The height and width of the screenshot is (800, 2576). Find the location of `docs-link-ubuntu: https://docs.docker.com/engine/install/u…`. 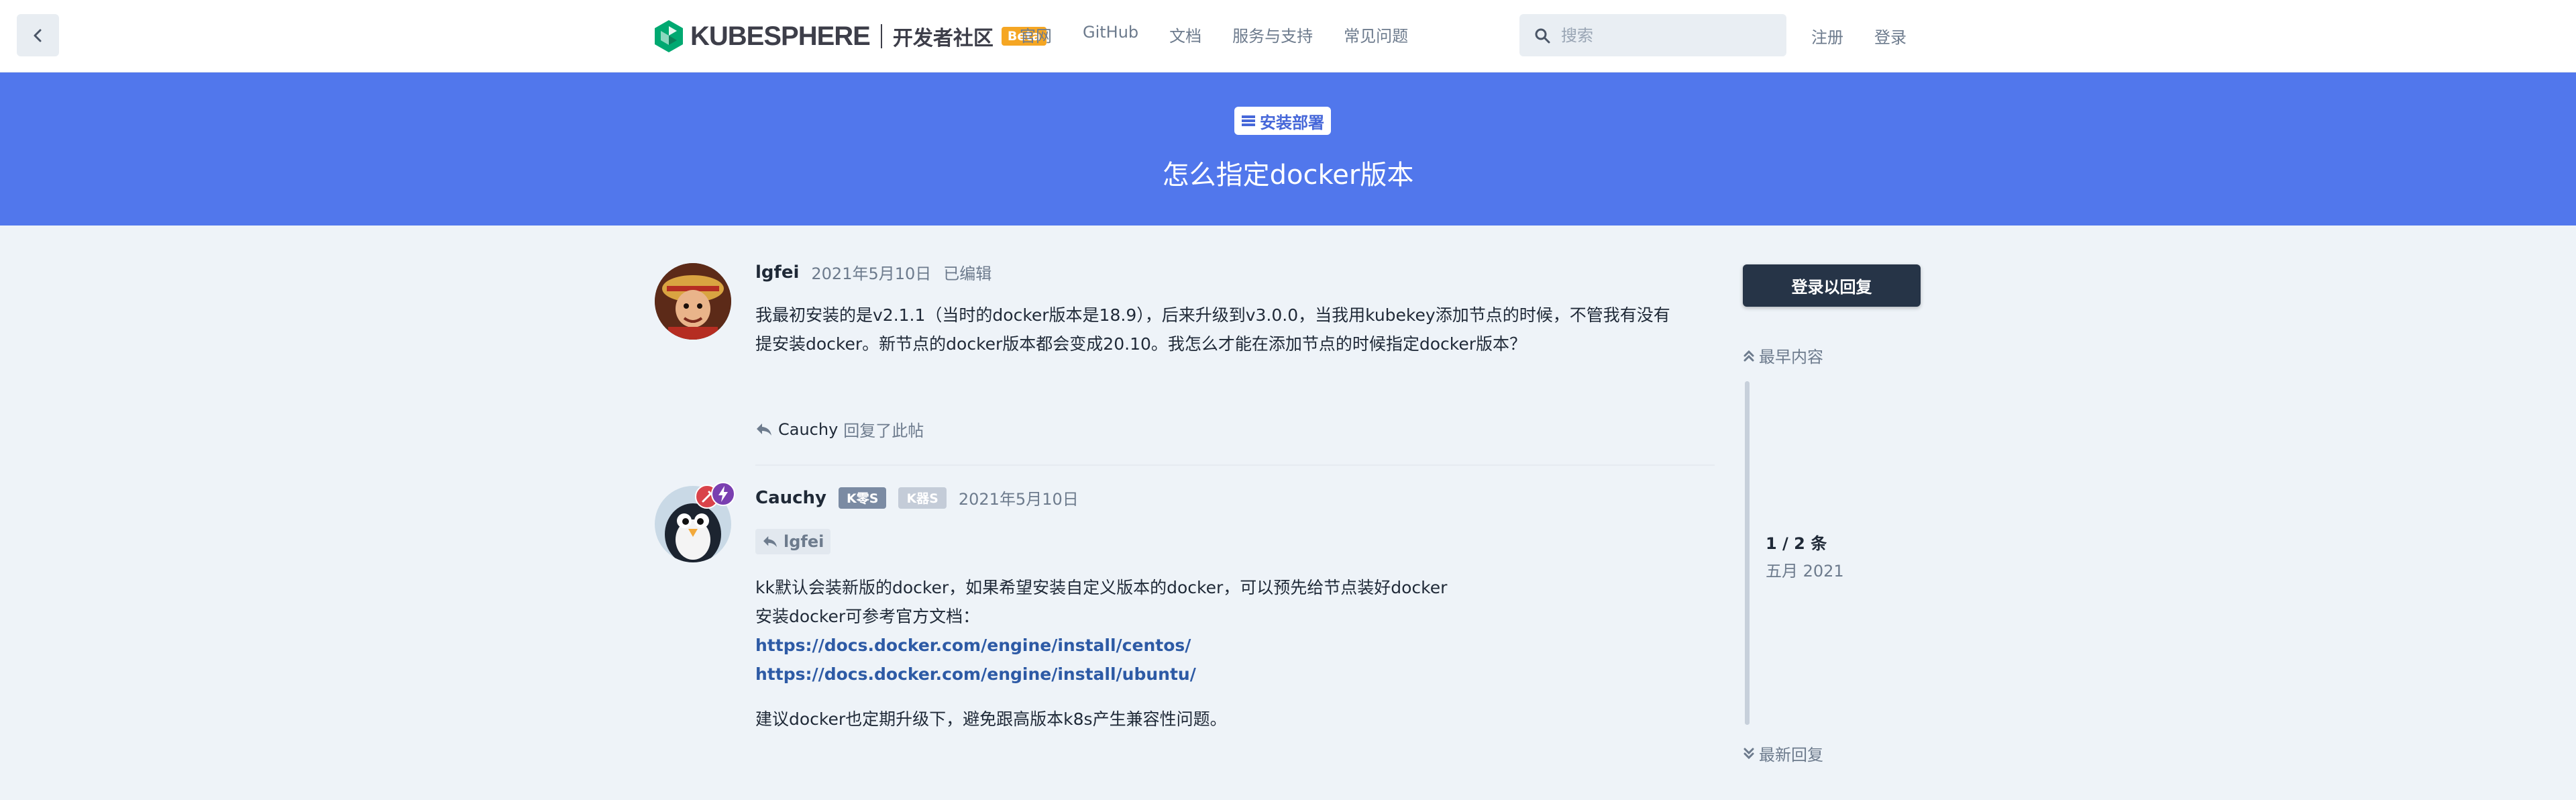

docs-link-ubuntu: https://docs.docker.com/engine/install/u… is located at coordinates (975, 674).